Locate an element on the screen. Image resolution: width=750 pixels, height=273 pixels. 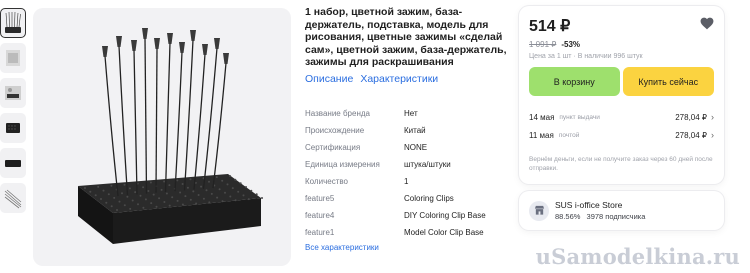
store-stats: 88.56% 3978 подписчика is located at coordinates (600, 216).